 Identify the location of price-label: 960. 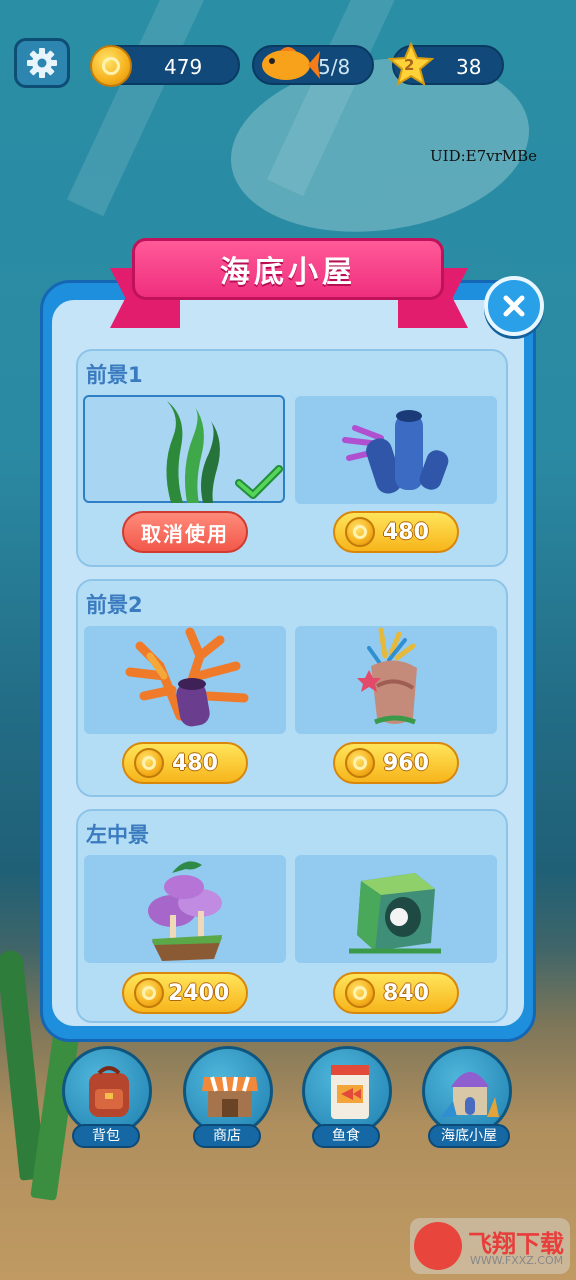
(406, 763).